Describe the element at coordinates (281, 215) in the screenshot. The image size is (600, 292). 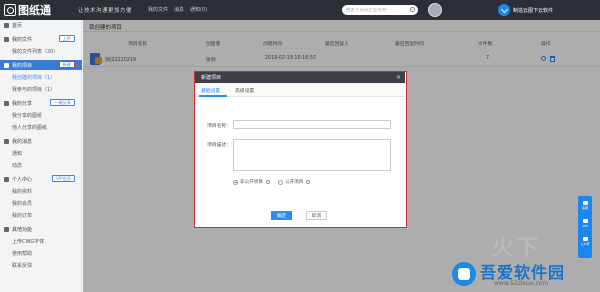
I see `confirm-button: 确定` at that location.